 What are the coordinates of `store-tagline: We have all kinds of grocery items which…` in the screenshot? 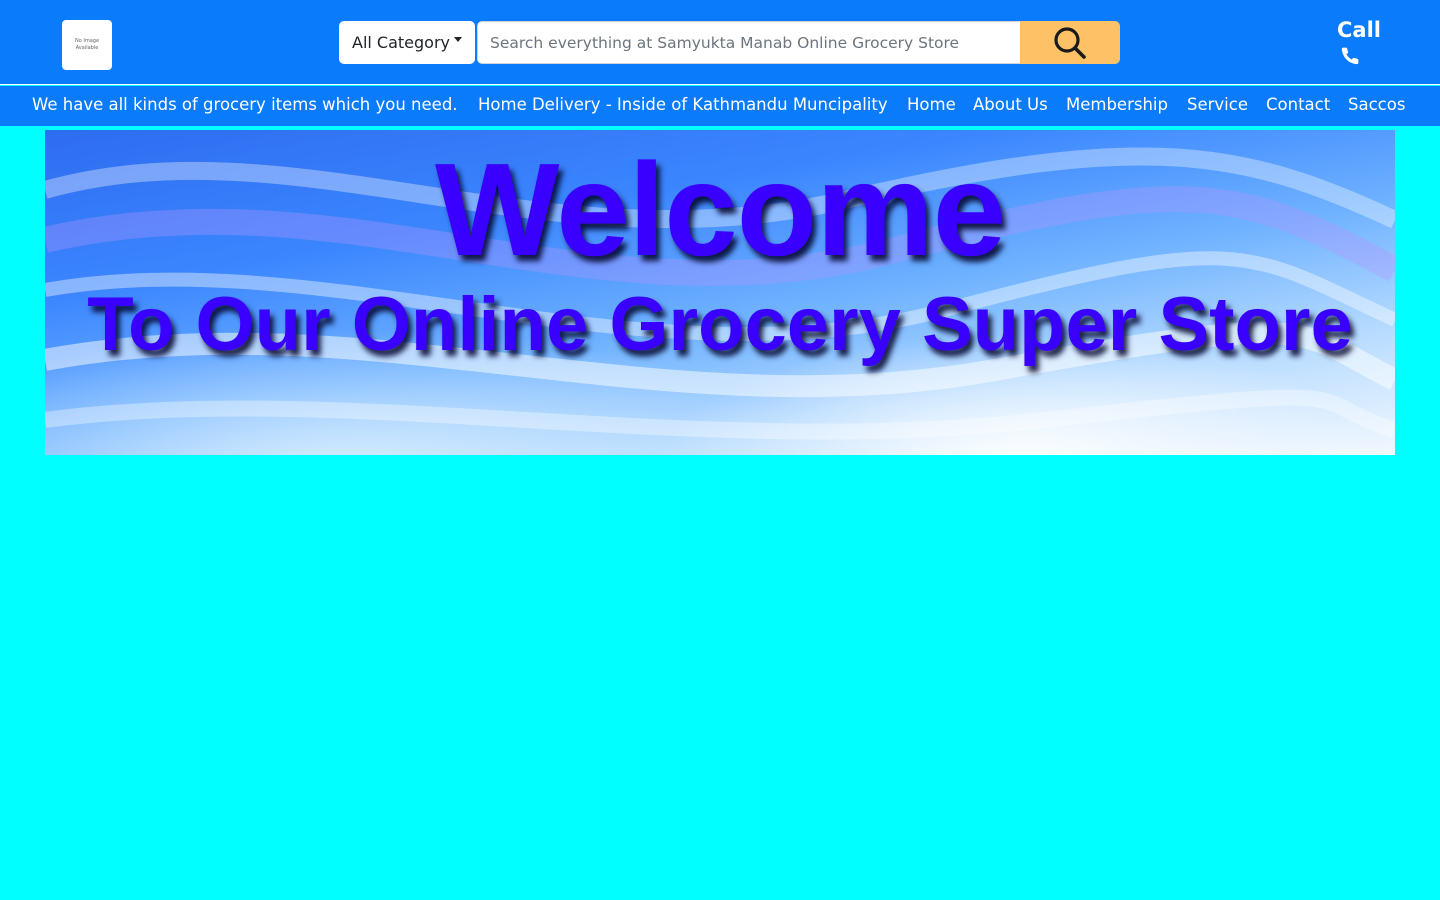 It's located at (245, 104).